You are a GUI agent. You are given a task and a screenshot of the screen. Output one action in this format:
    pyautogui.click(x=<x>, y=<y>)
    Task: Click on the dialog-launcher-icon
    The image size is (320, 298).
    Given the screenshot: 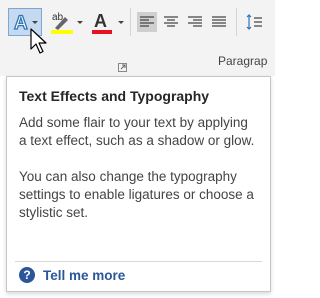 What is the action you would take?
    pyautogui.click(x=122, y=67)
    